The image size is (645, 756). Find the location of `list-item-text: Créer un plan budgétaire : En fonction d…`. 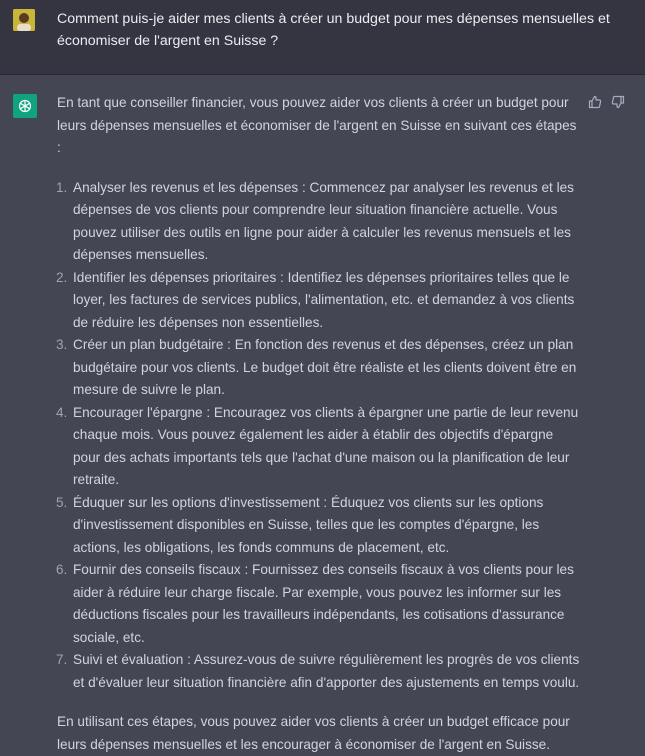

list-item-text: Créer un plan budgétaire : En fonction d… is located at coordinates (325, 367).